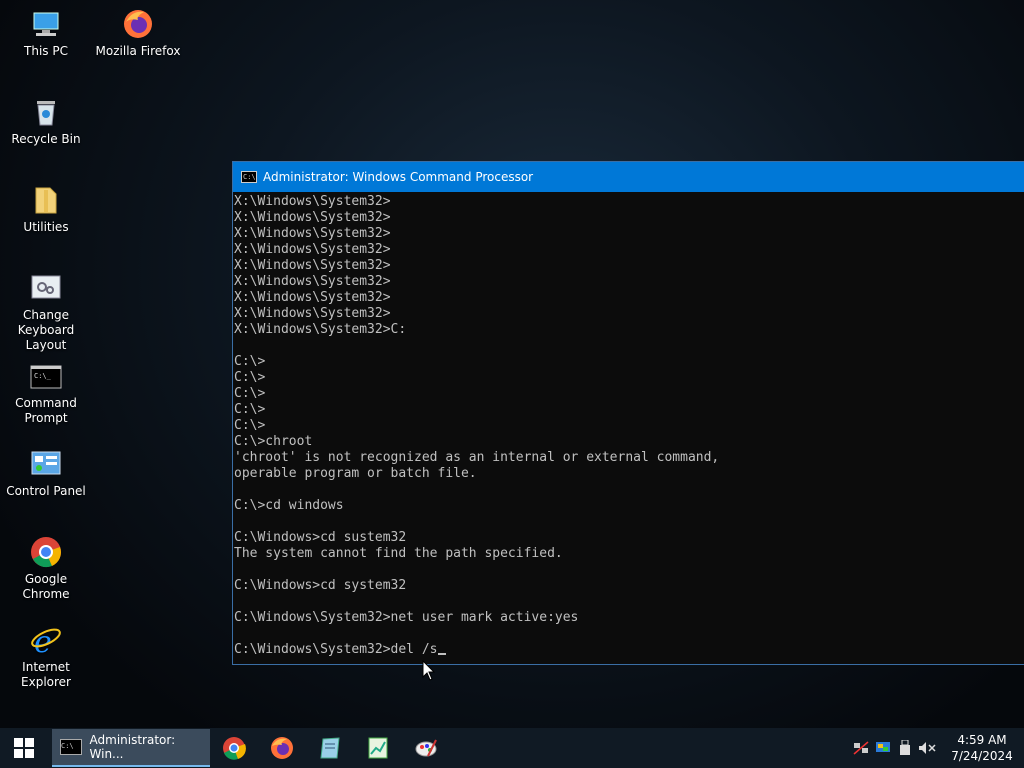 The image size is (1024, 768). What do you see at coordinates (46, 112) in the screenshot?
I see `recycle-bin-icon` at bounding box center [46, 112].